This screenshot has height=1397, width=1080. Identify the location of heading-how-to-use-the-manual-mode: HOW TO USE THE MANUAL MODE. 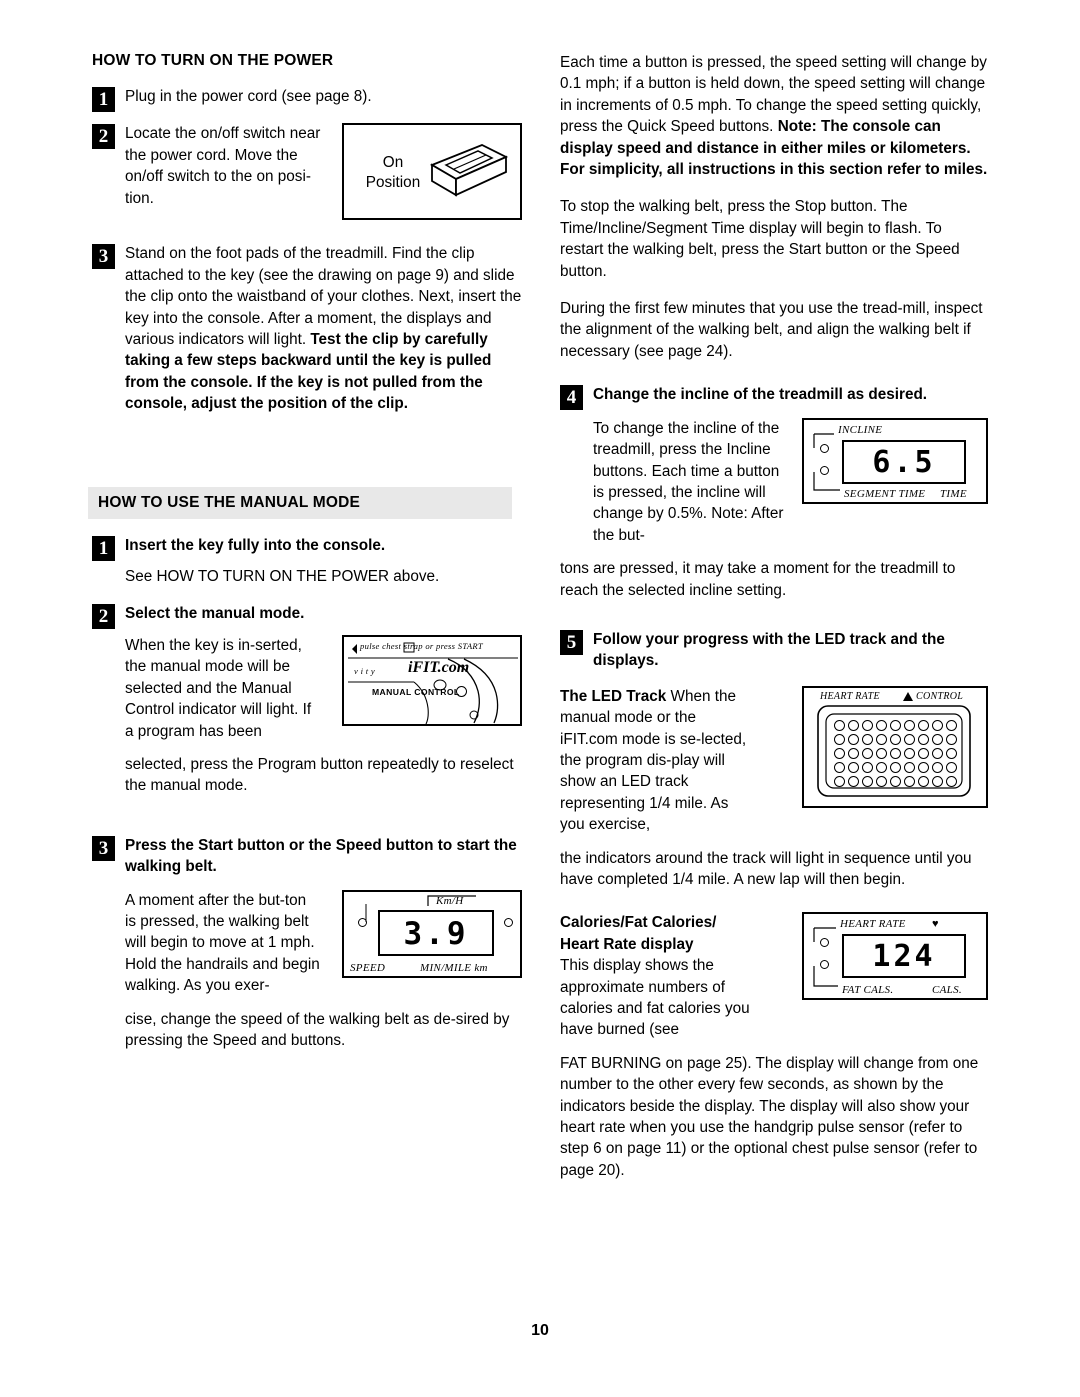
(300, 502).